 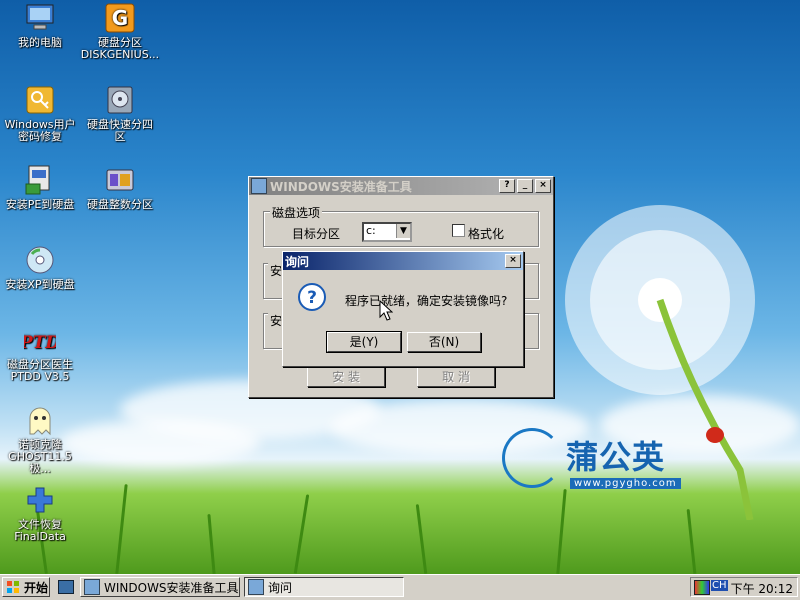 What do you see at coordinates (120, 130) in the screenshot?
I see `desktop-icon-label: 硬盘快速分四 区` at bounding box center [120, 130].